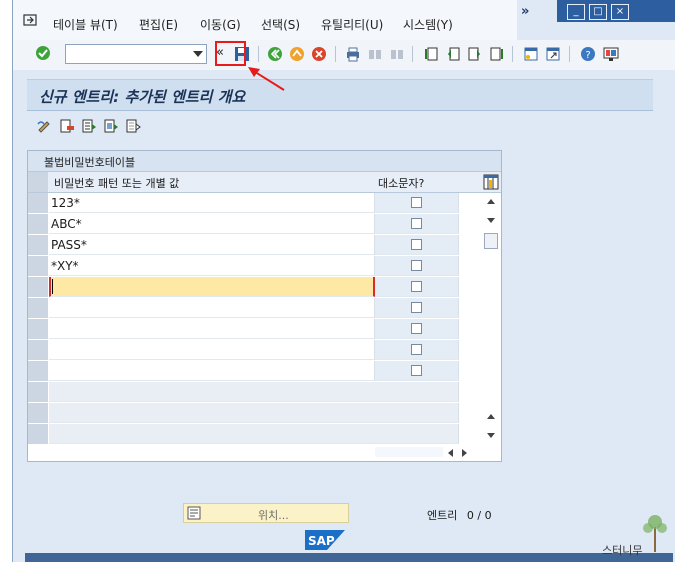  I want to click on window-controls: _ □ ×, so click(616, 11).